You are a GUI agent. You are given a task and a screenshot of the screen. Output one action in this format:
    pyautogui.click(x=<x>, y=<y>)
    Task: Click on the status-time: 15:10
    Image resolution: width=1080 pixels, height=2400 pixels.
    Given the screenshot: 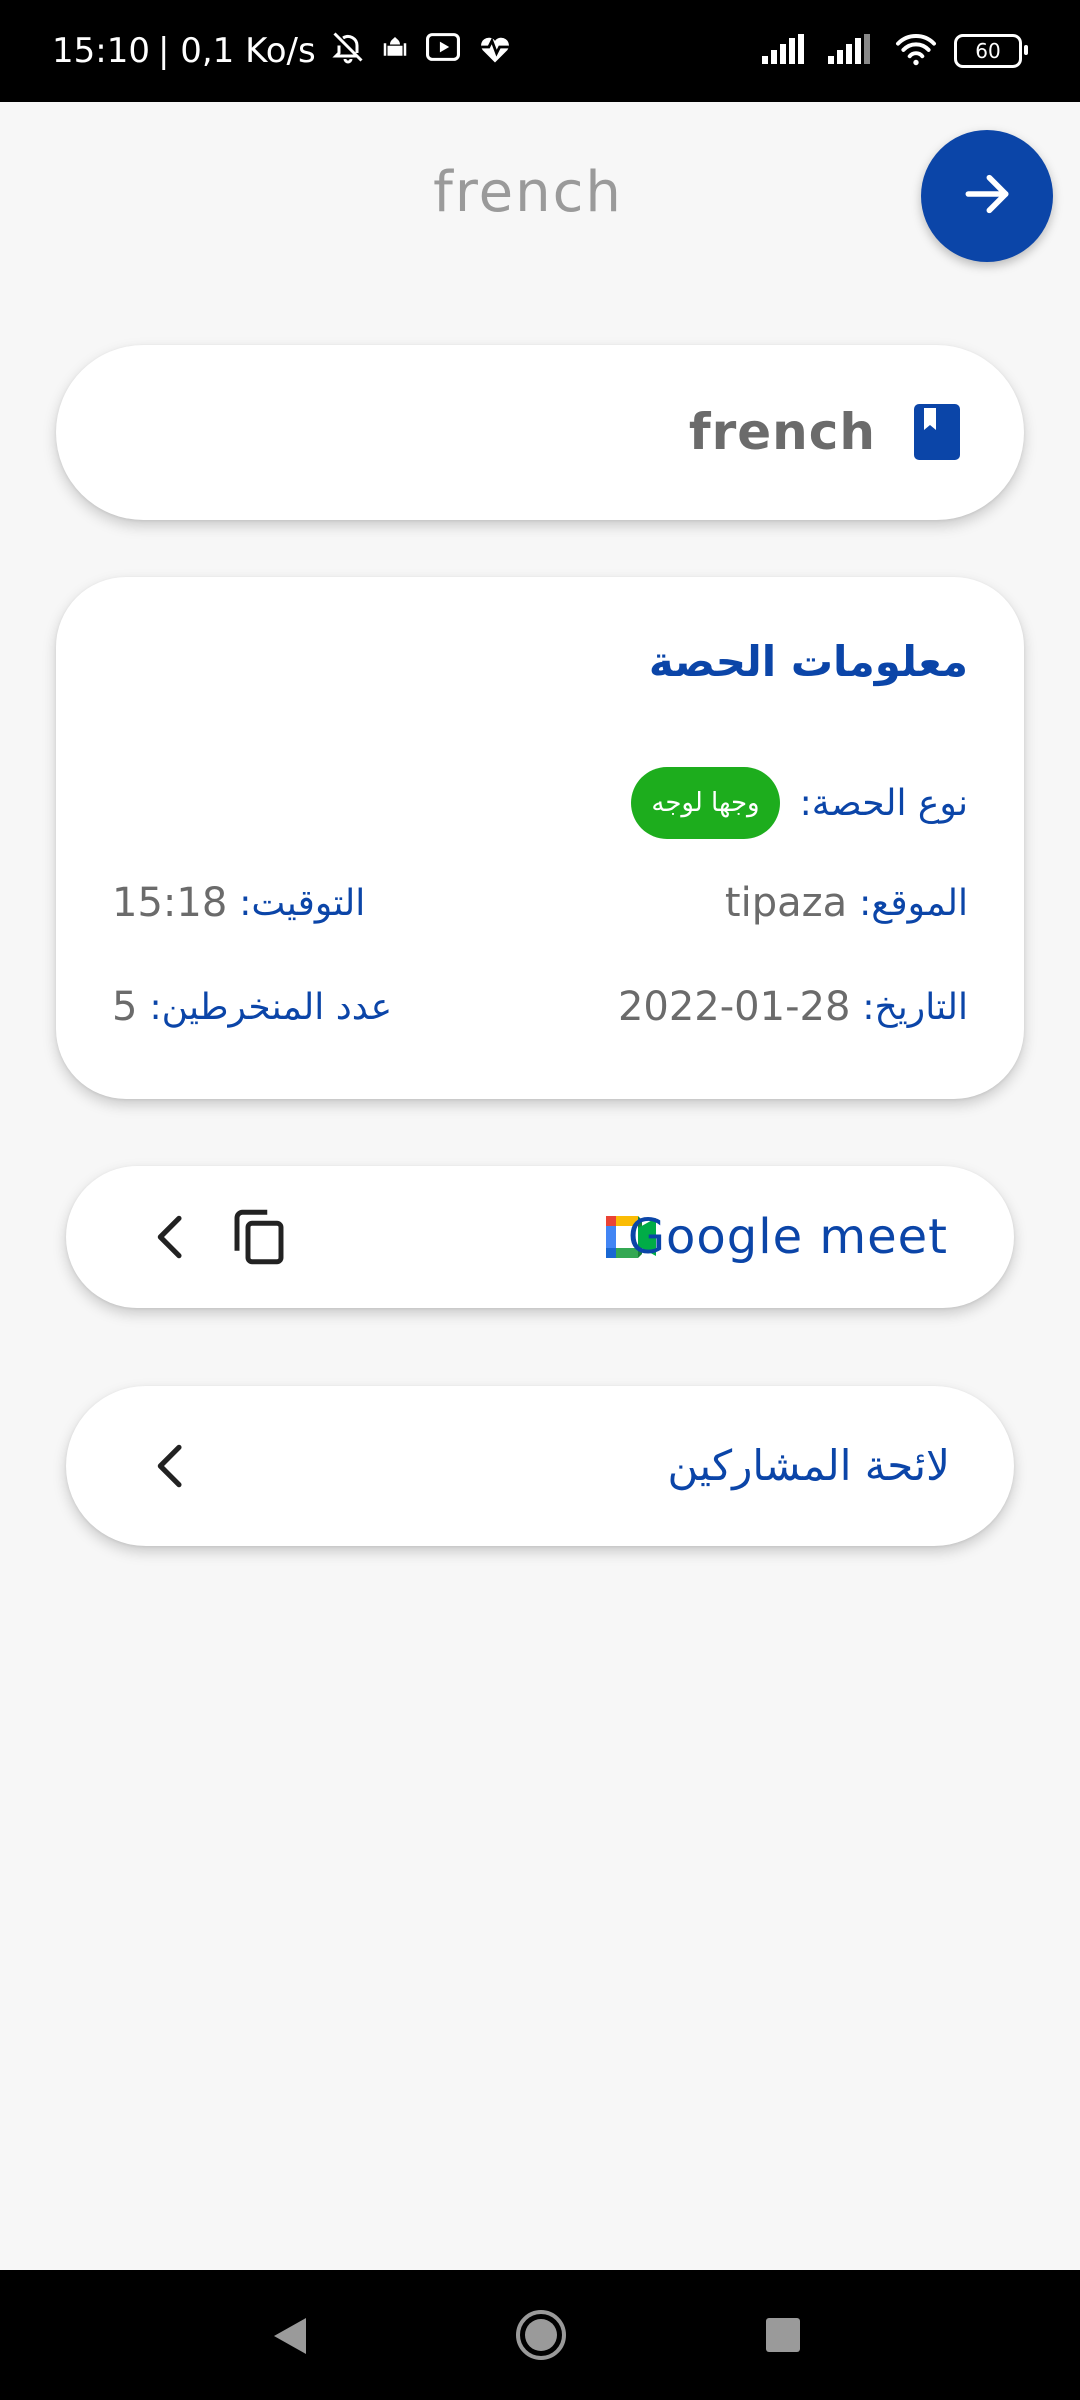 What is the action you would take?
    pyautogui.click(x=101, y=51)
    